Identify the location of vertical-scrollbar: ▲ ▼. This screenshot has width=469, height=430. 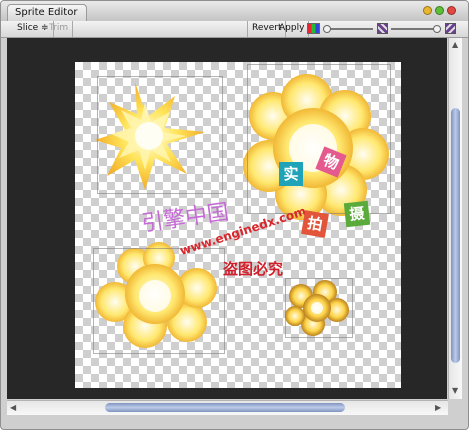
(455, 218).